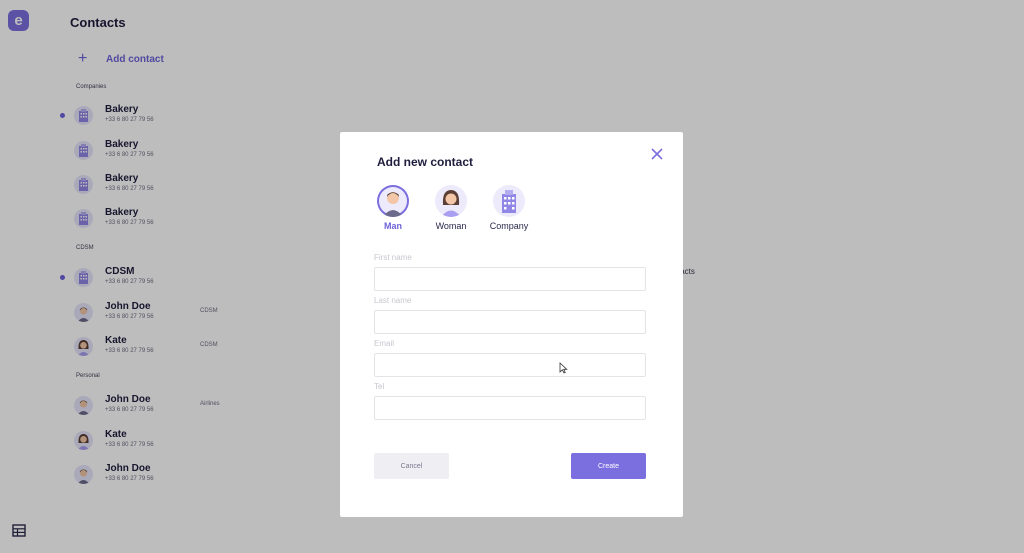 The width and height of the screenshot is (1024, 553). Describe the element at coordinates (509, 201) in the screenshot. I see `building-icon` at that location.